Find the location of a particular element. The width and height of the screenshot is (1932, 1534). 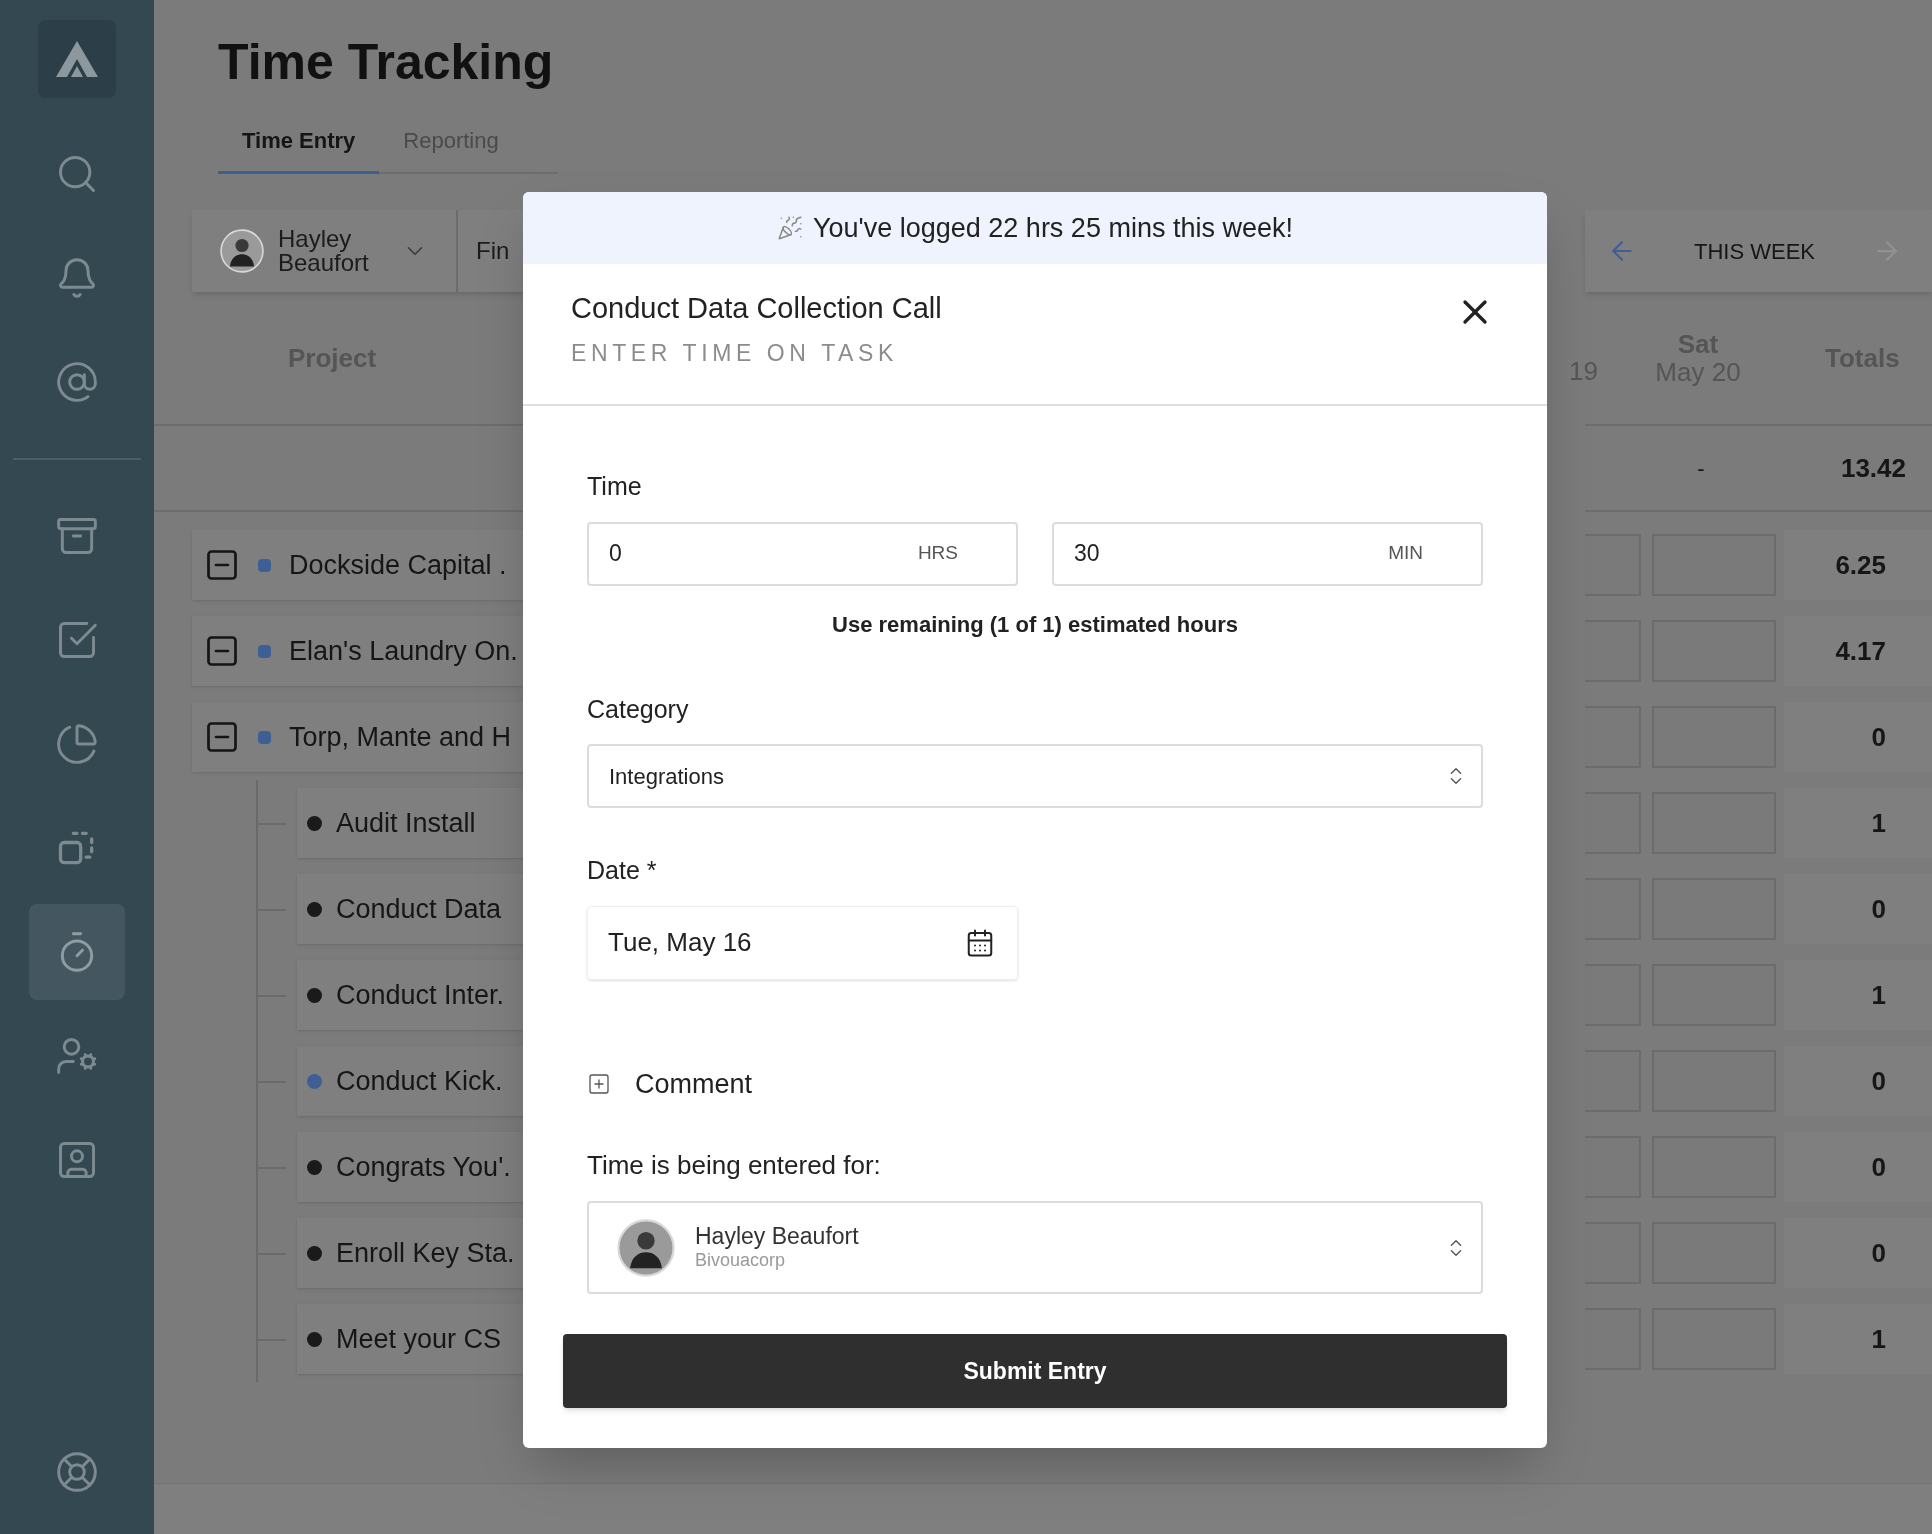

field-label: Date * is located at coordinates (622, 870).